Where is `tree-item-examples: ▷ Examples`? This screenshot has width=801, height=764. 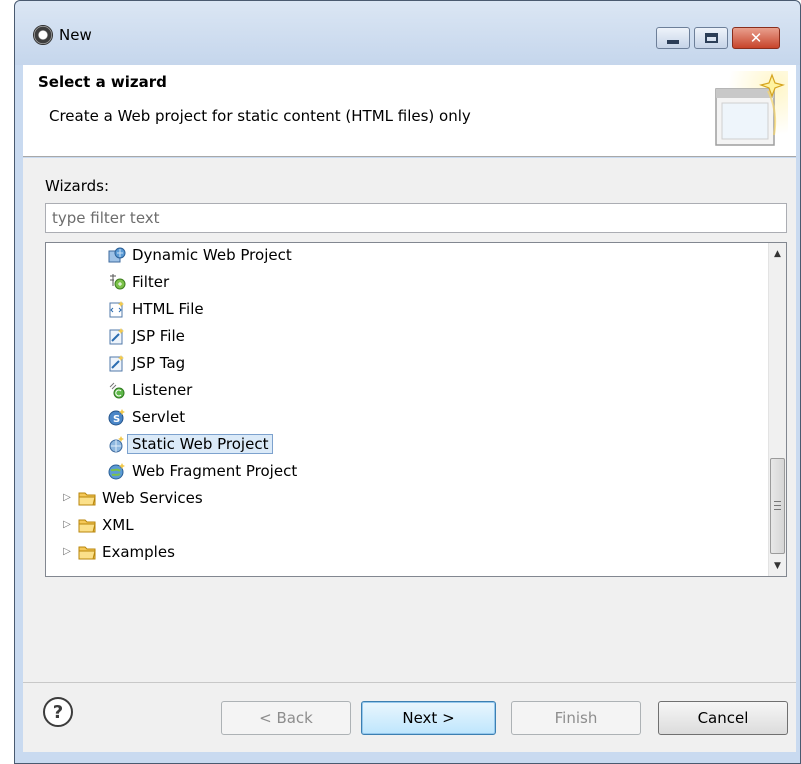
tree-item-examples: ▷ Examples is located at coordinates (118, 551).